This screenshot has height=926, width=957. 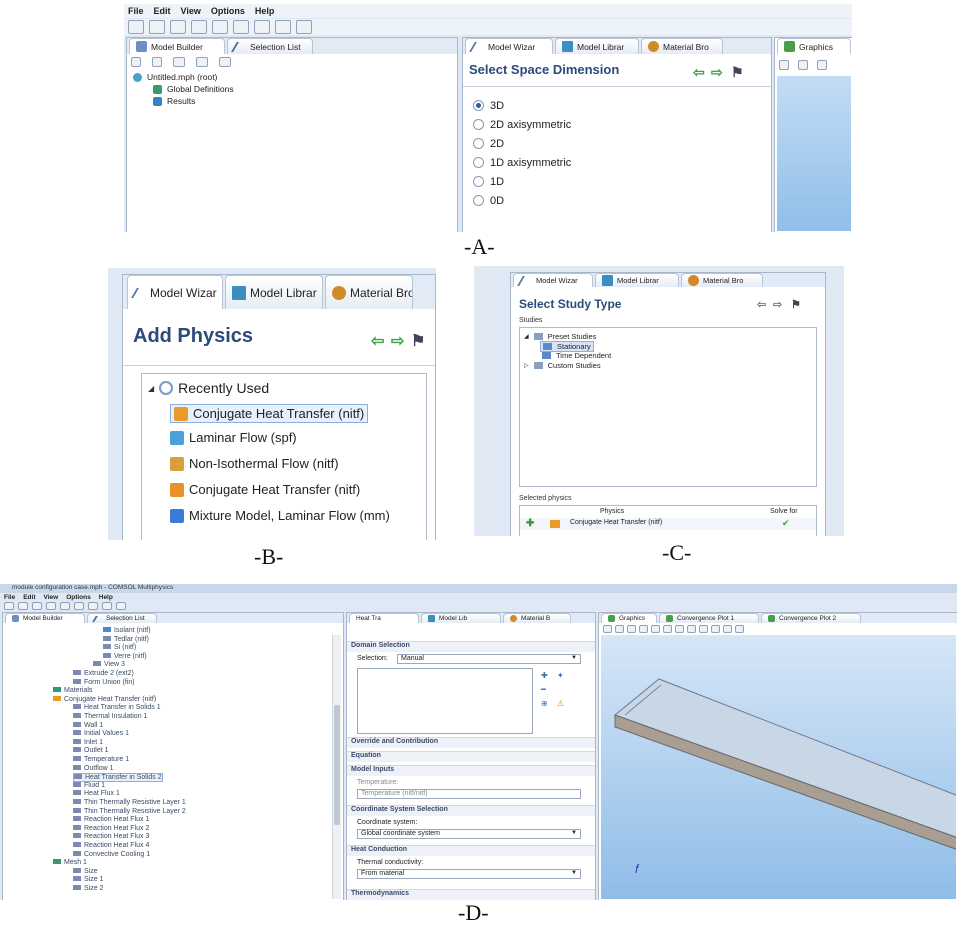 What do you see at coordinates (129, 811) in the screenshot?
I see `tree-item: Thin Thermally Resistive Layer 2` at bounding box center [129, 811].